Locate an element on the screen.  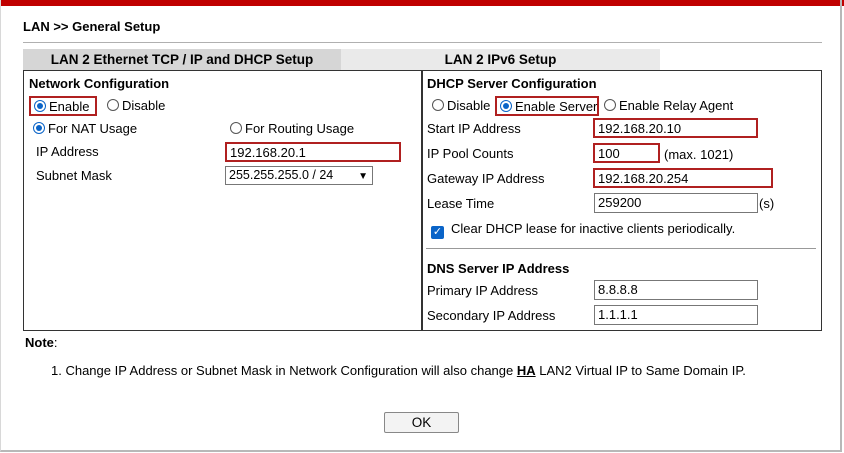
subnet-mask-select: 255.255.255.0 / 24 ▼ is located at coordinates (299, 175).